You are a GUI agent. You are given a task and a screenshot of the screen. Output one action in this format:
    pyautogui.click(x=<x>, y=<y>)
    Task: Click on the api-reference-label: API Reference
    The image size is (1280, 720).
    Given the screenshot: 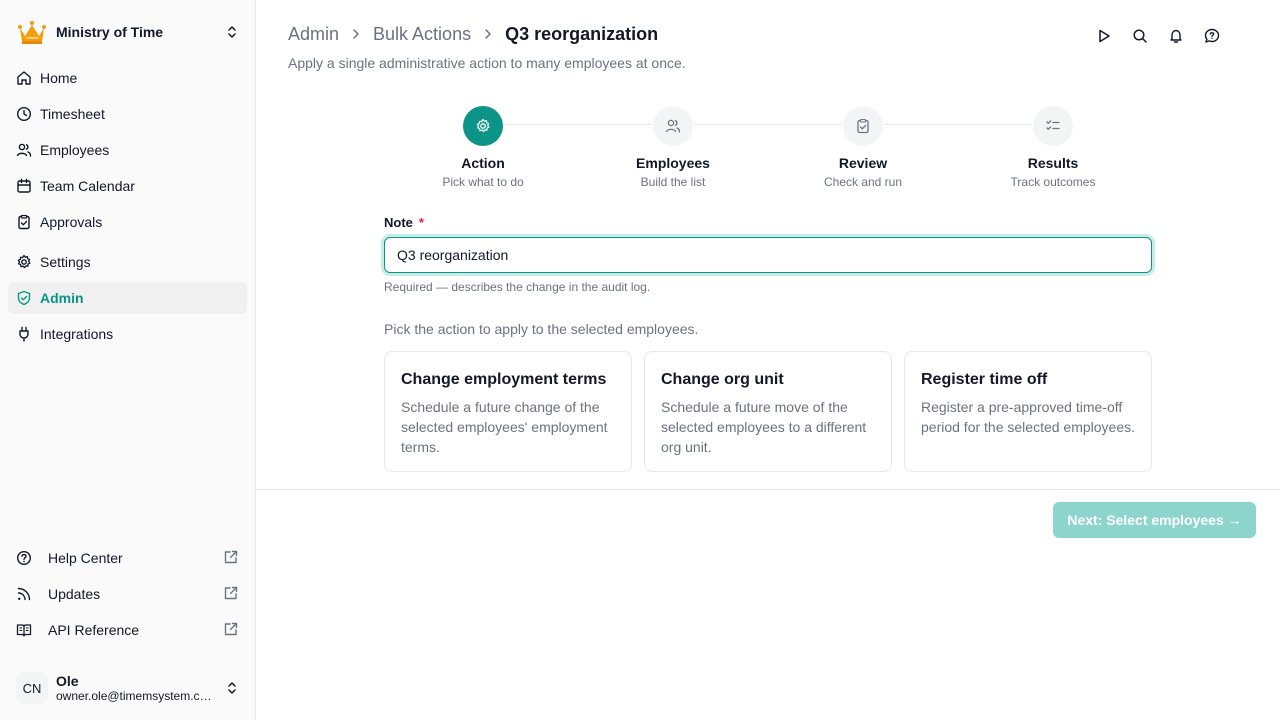 What is the action you would take?
    pyautogui.click(x=94, y=630)
    